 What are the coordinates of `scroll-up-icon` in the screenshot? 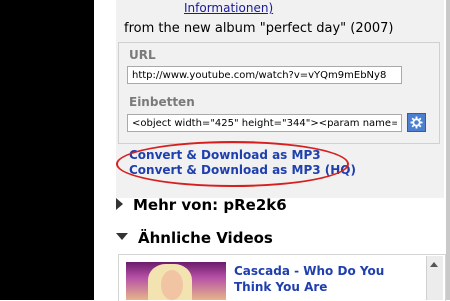 It's located at (434, 264).